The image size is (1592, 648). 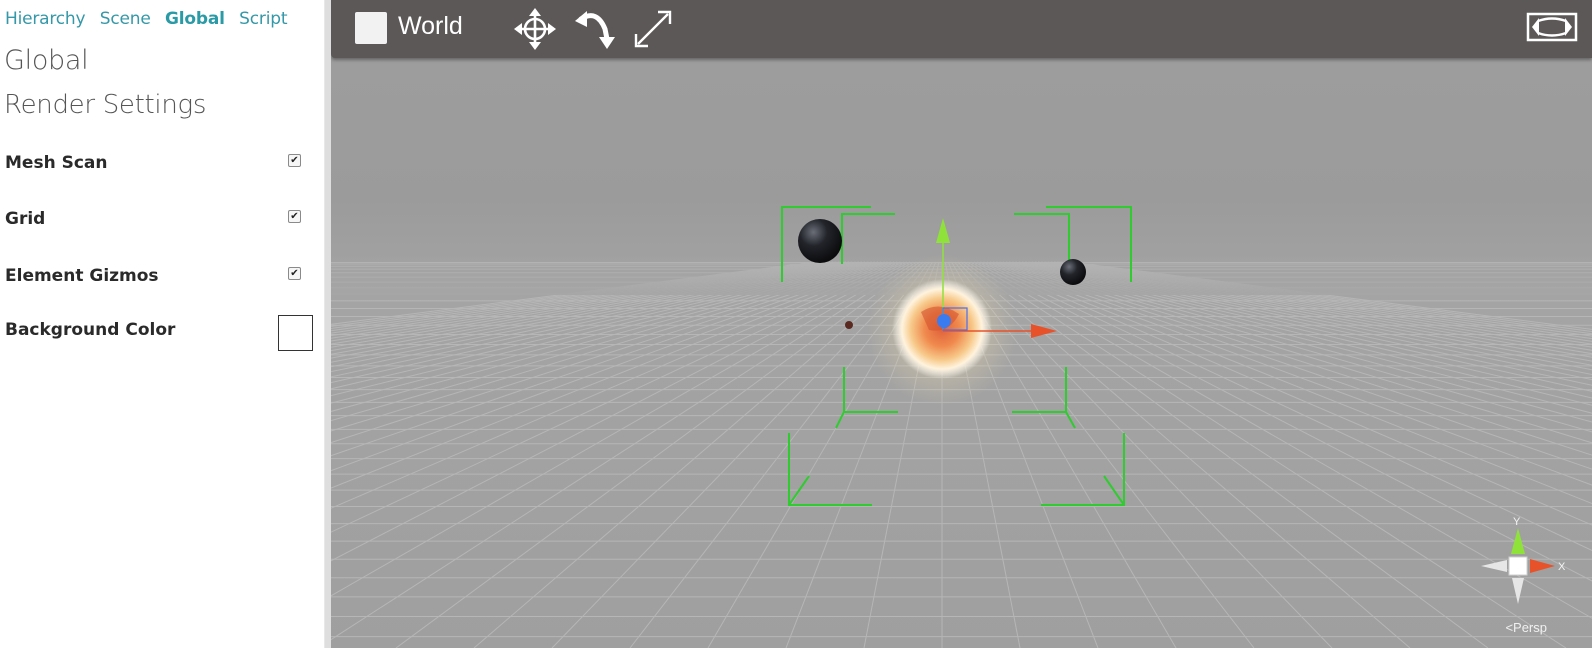 I want to click on tab-scene: Scene, so click(x=125, y=19).